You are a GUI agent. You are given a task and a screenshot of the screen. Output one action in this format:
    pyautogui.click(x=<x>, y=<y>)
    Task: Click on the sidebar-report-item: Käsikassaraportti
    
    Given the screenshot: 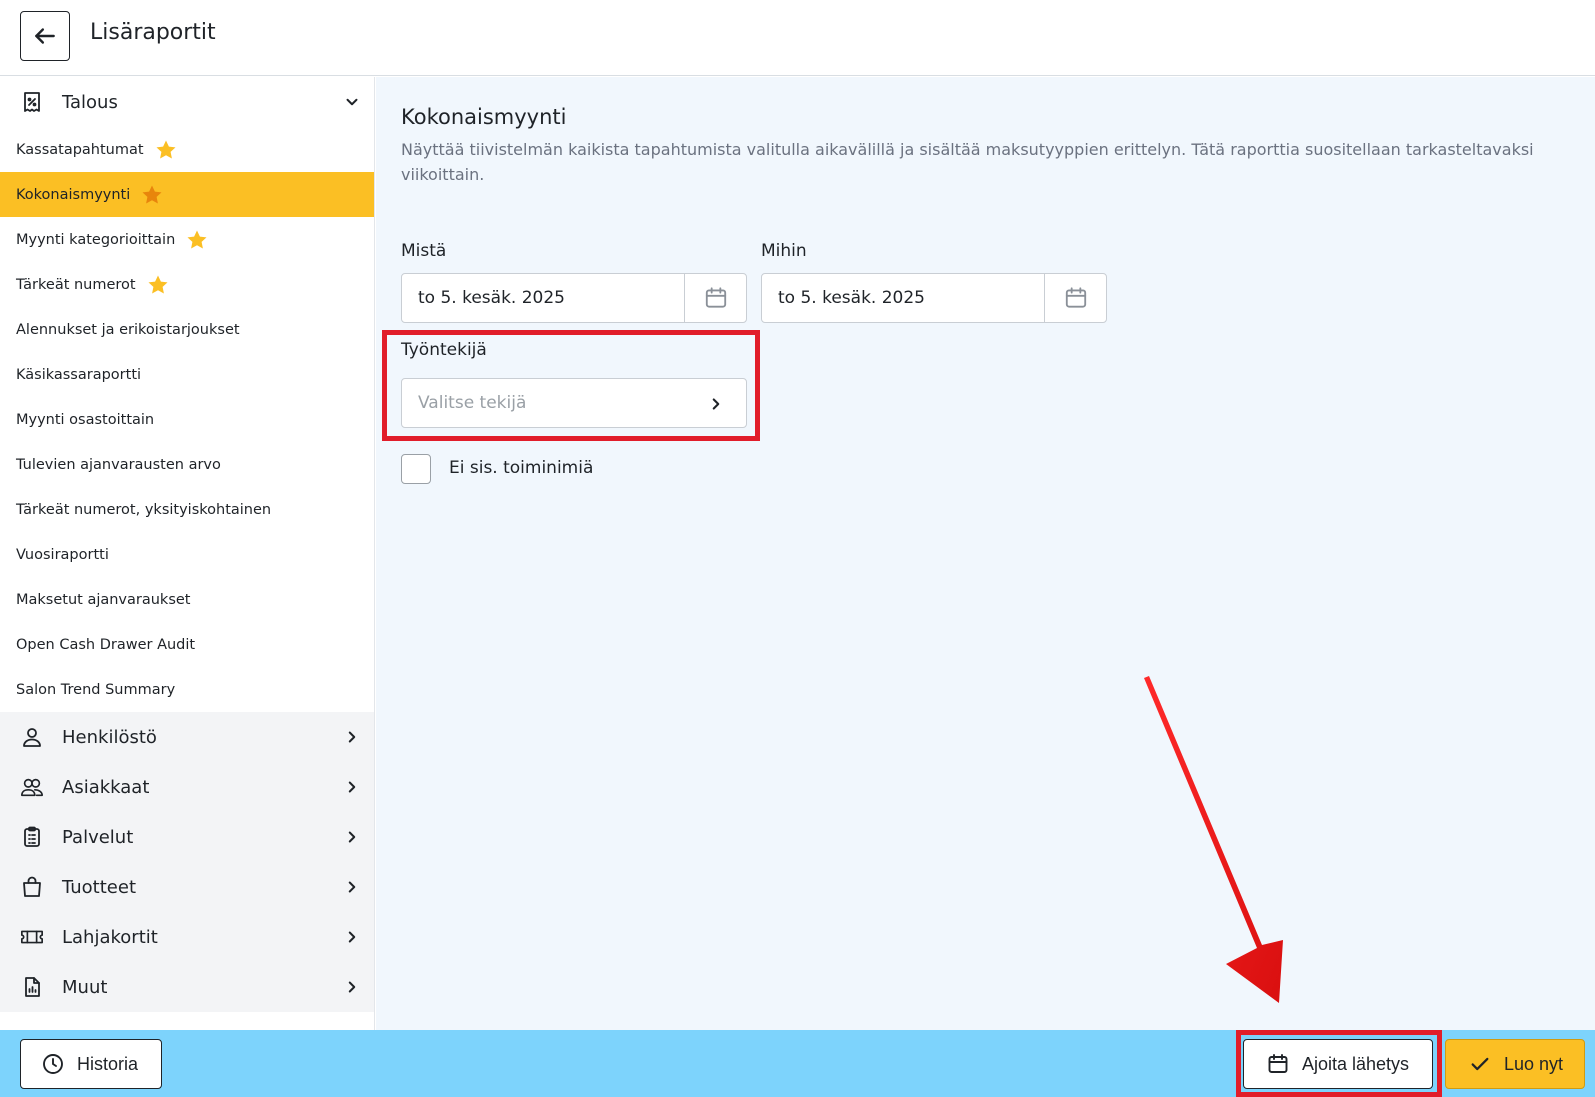 What is the action you would take?
    pyautogui.click(x=187, y=374)
    